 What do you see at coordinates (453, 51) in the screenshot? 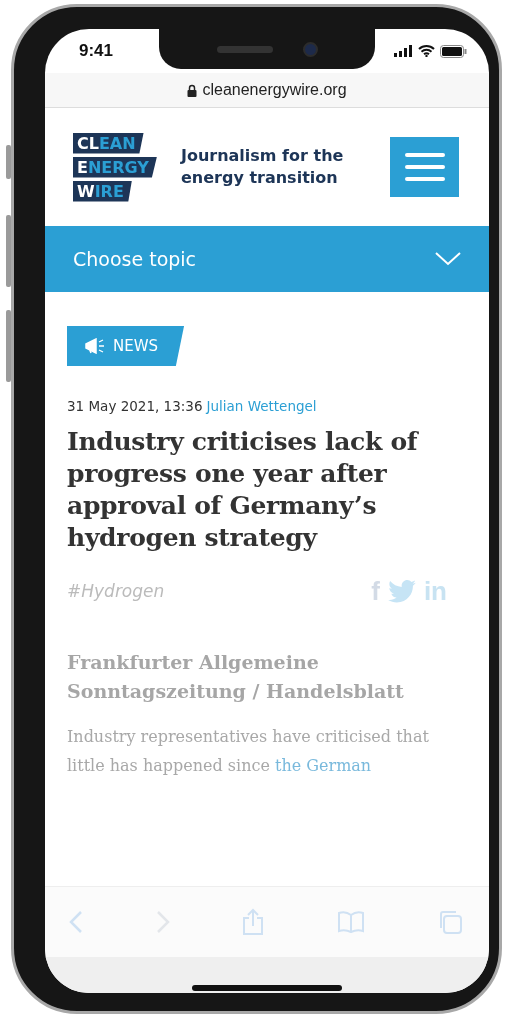
I see `battery-icon` at bounding box center [453, 51].